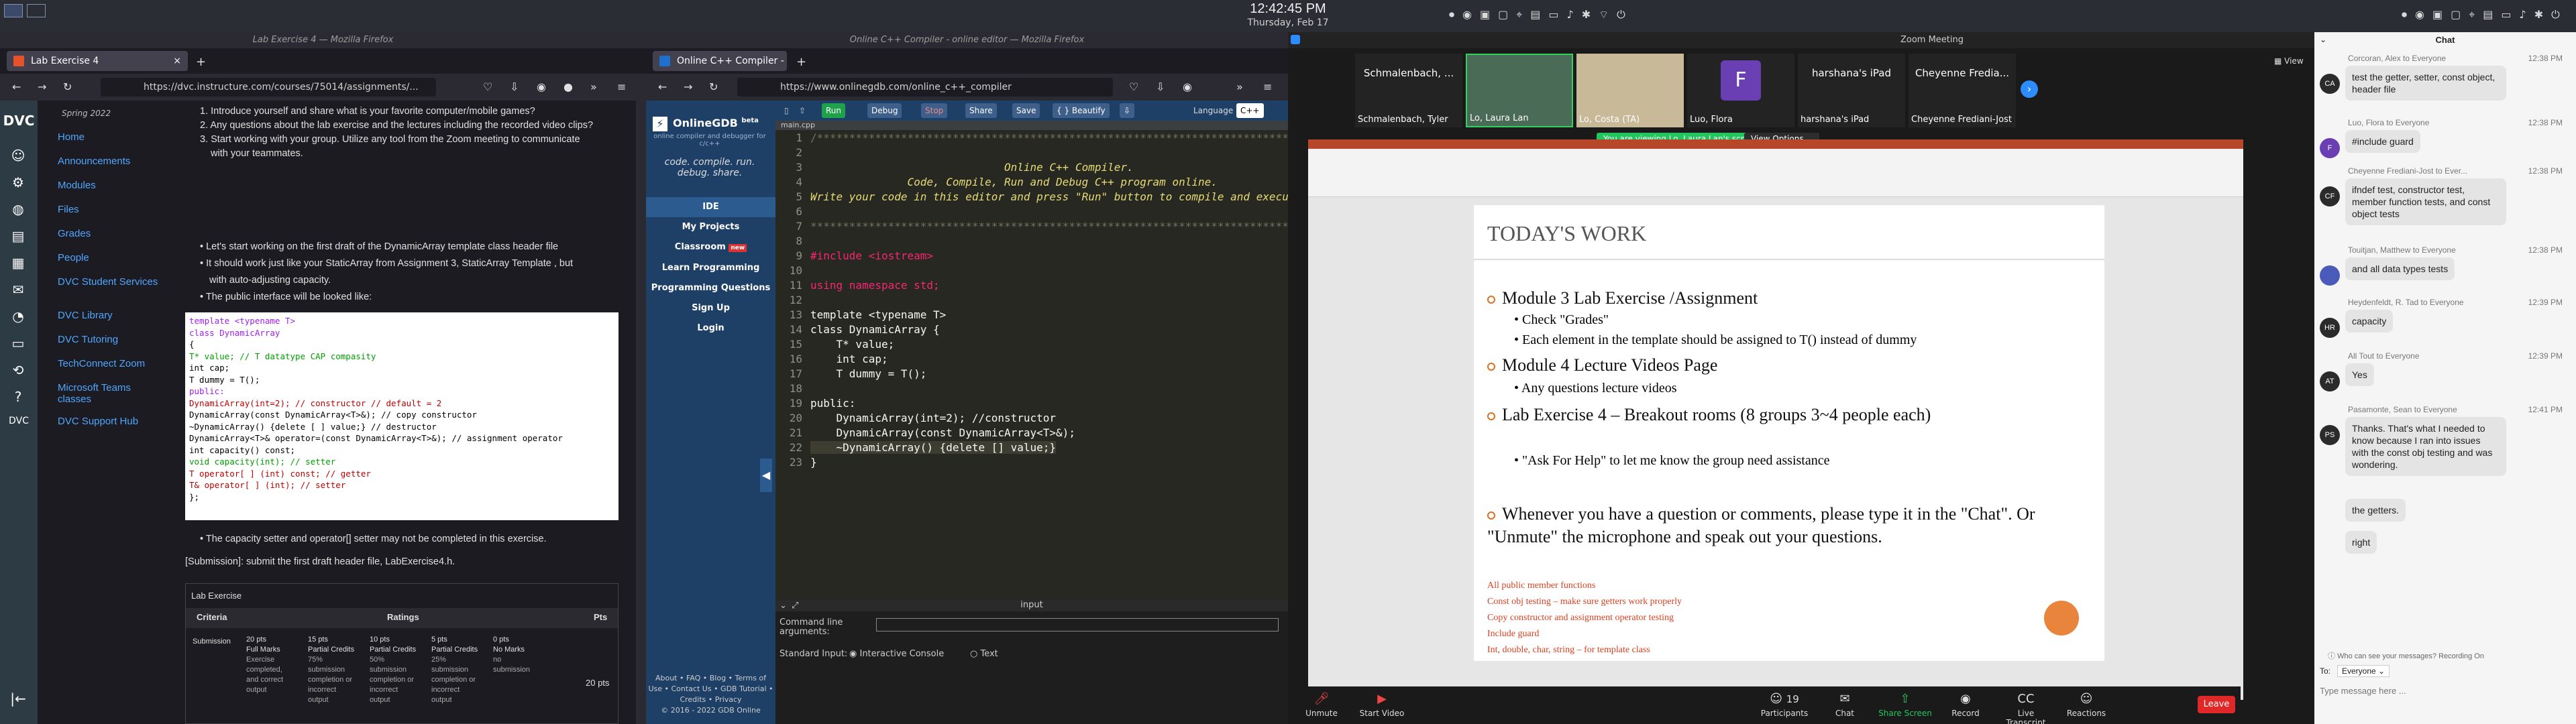 The image size is (2576, 724). What do you see at coordinates (981, 110) in the screenshot?
I see `share-button: Share` at bounding box center [981, 110].